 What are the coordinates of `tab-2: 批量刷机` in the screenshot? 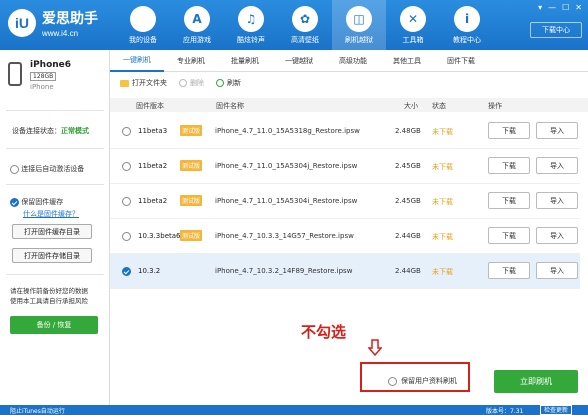 It's located at (245, 61).